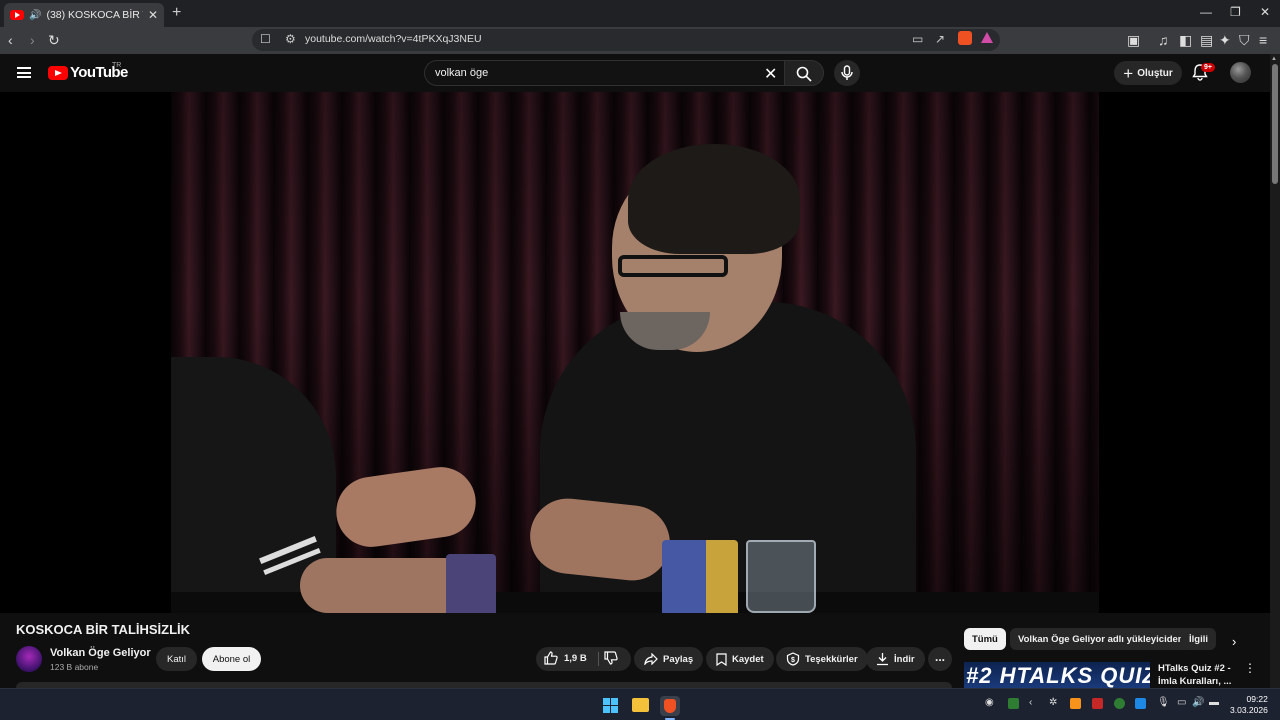 The image size is (1280, 720). I want to click on chips-next-arrow-icon: ›, so click(1234, 641).